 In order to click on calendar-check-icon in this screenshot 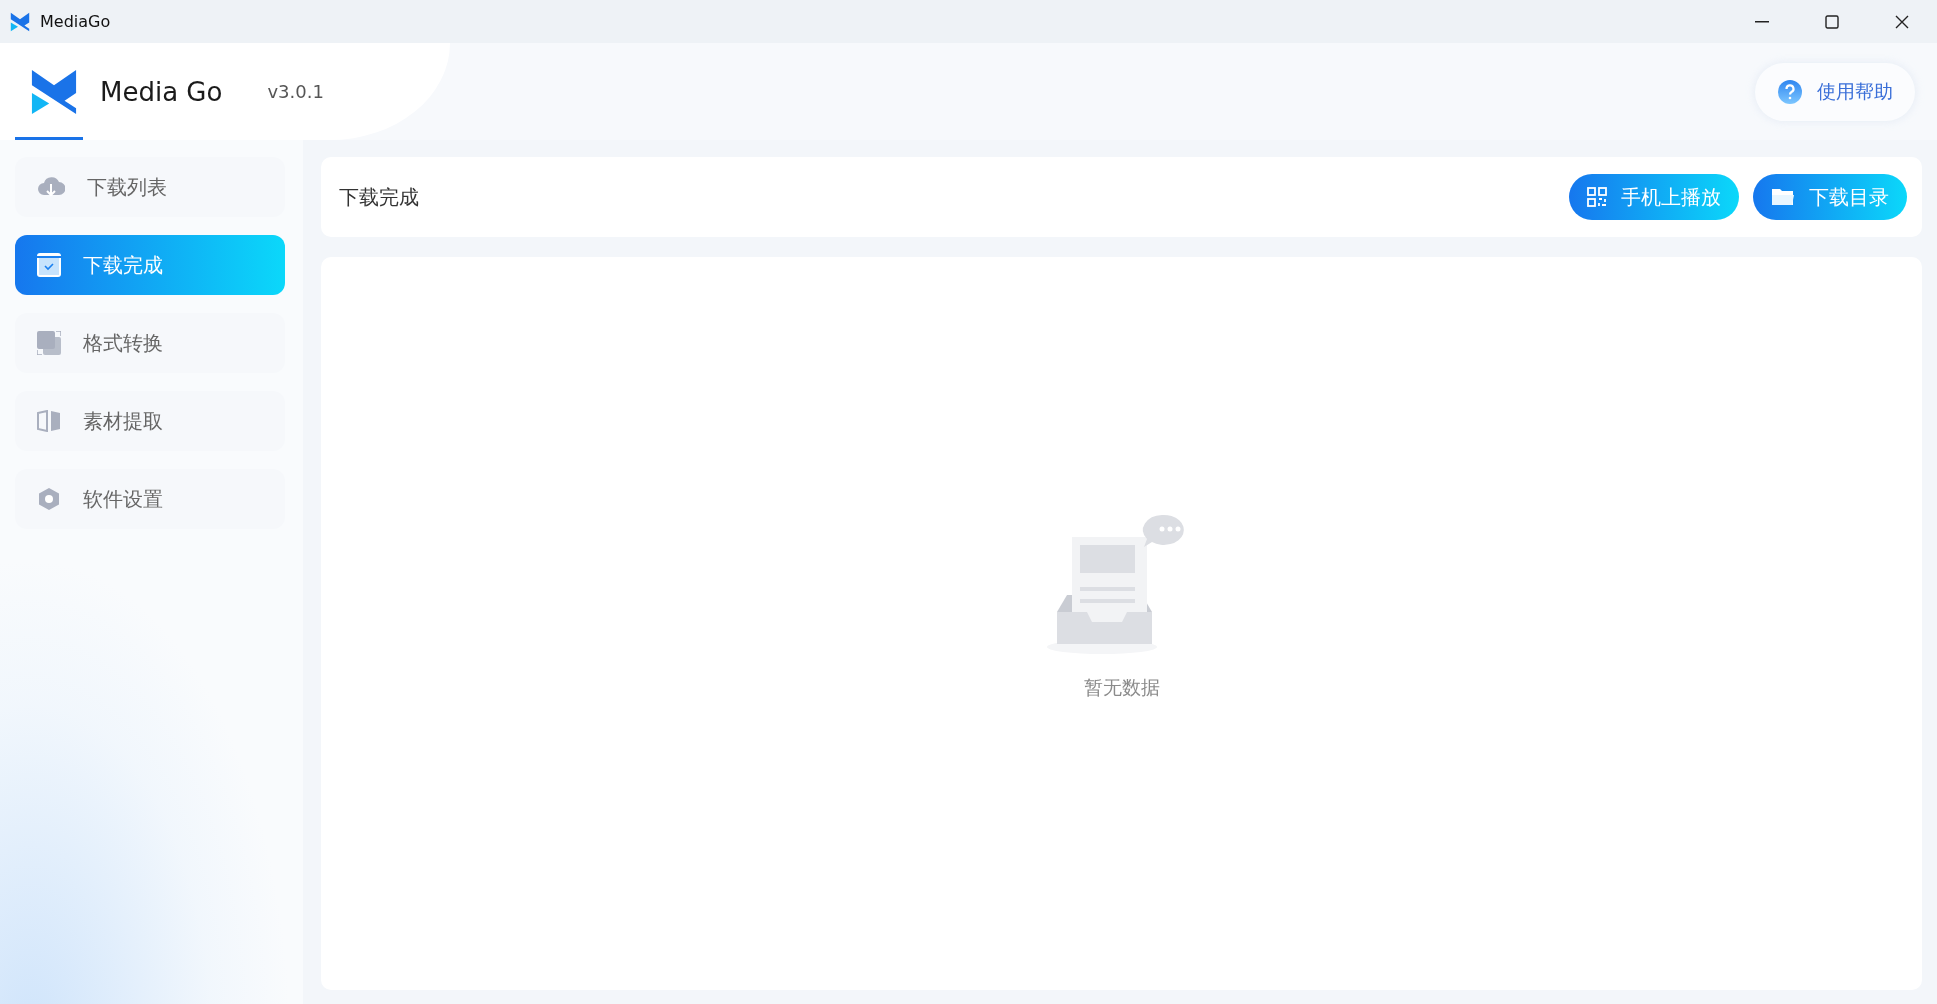, I will do `click(49, 265)`.